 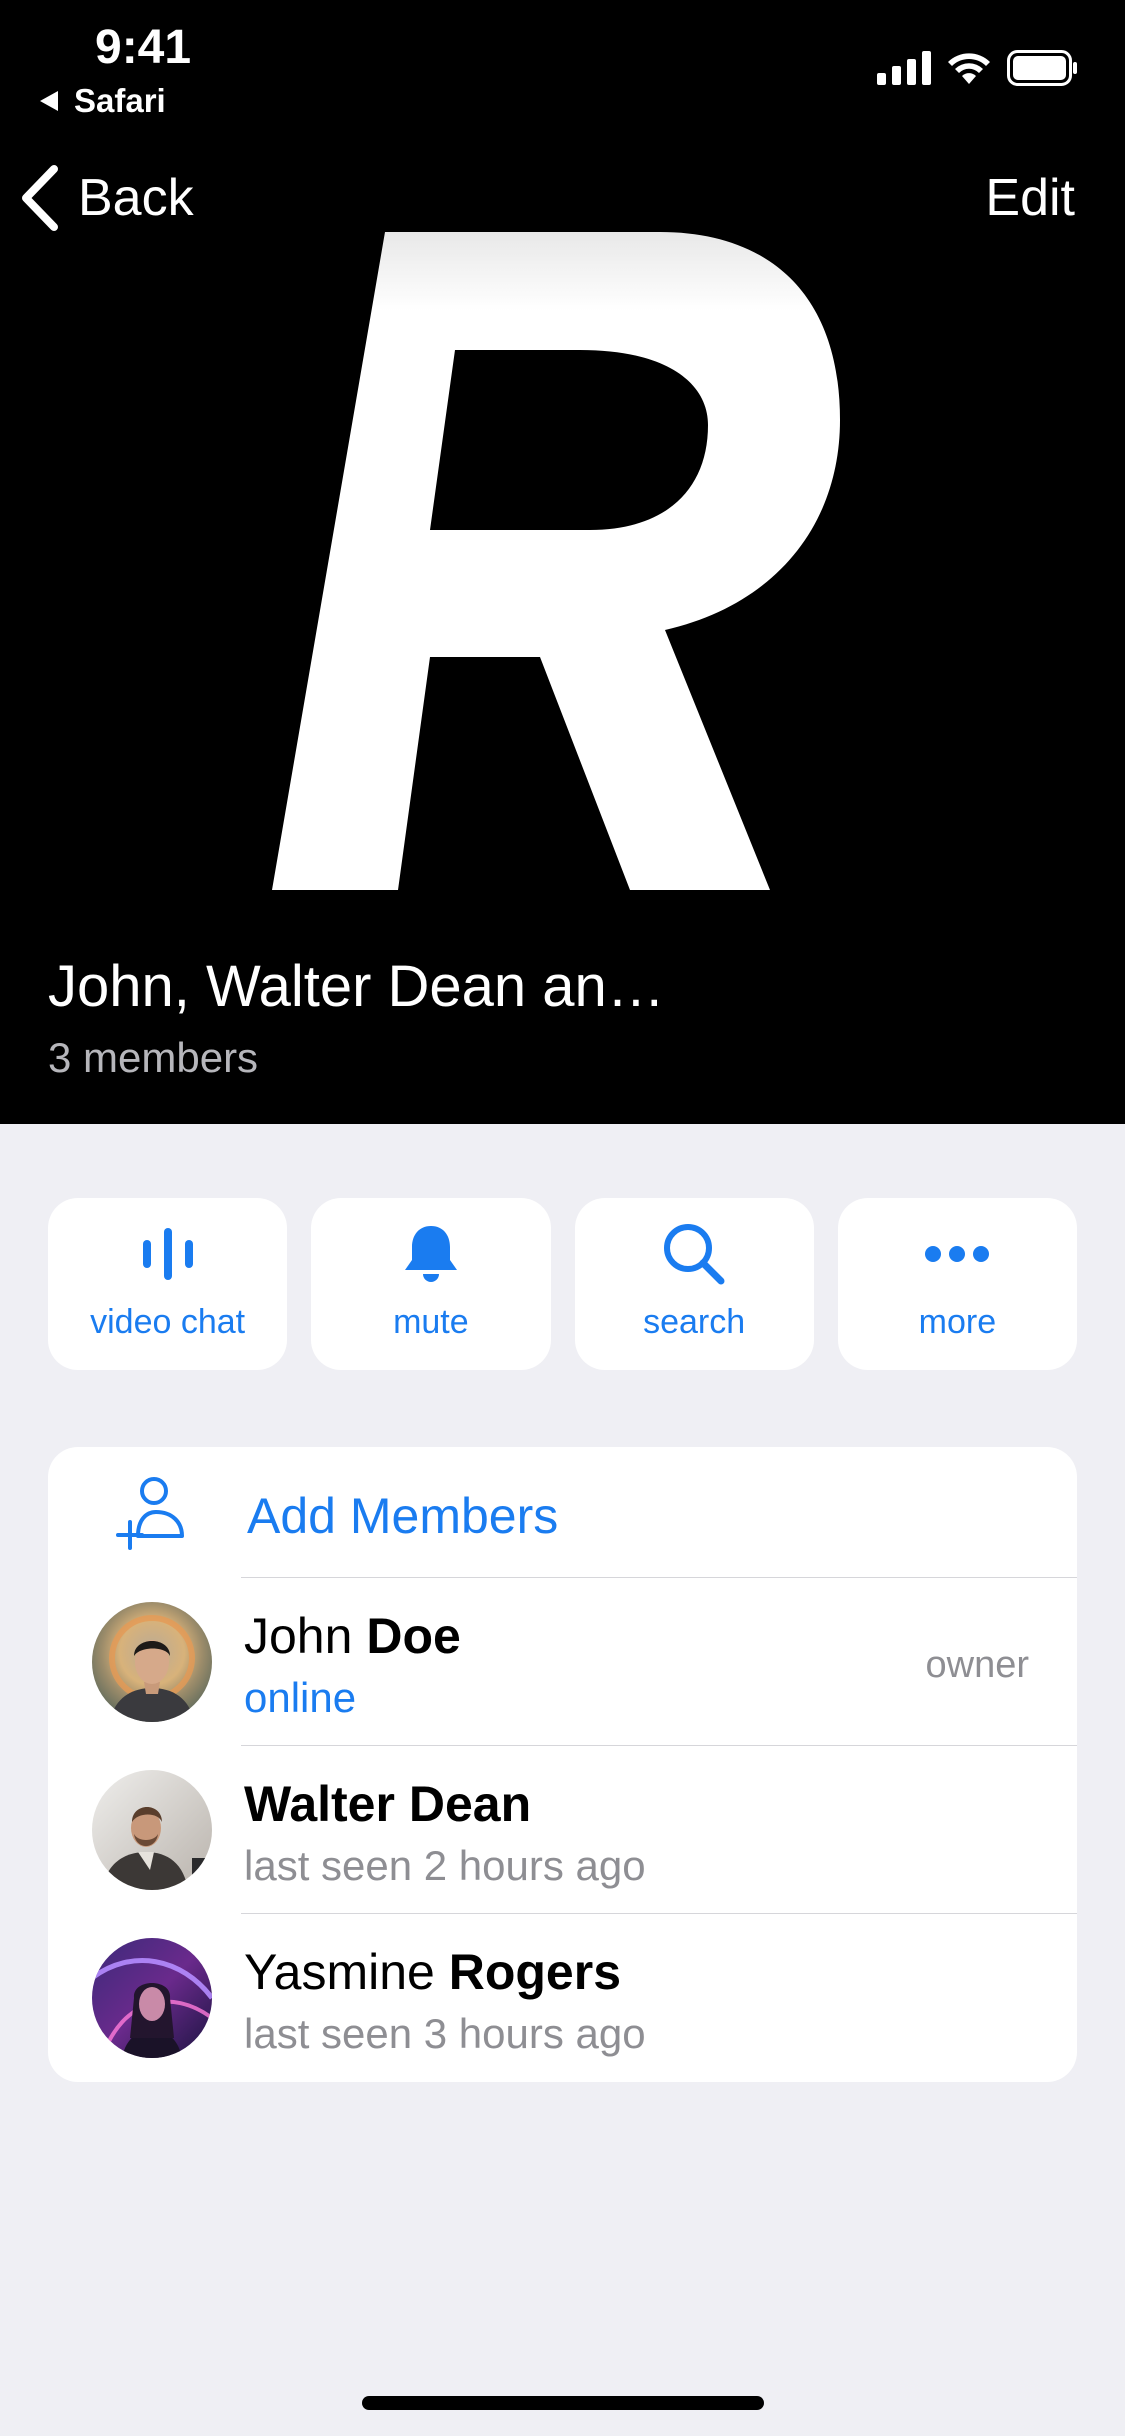 I want to click on more-button: more, so click(x=957, y=1284).